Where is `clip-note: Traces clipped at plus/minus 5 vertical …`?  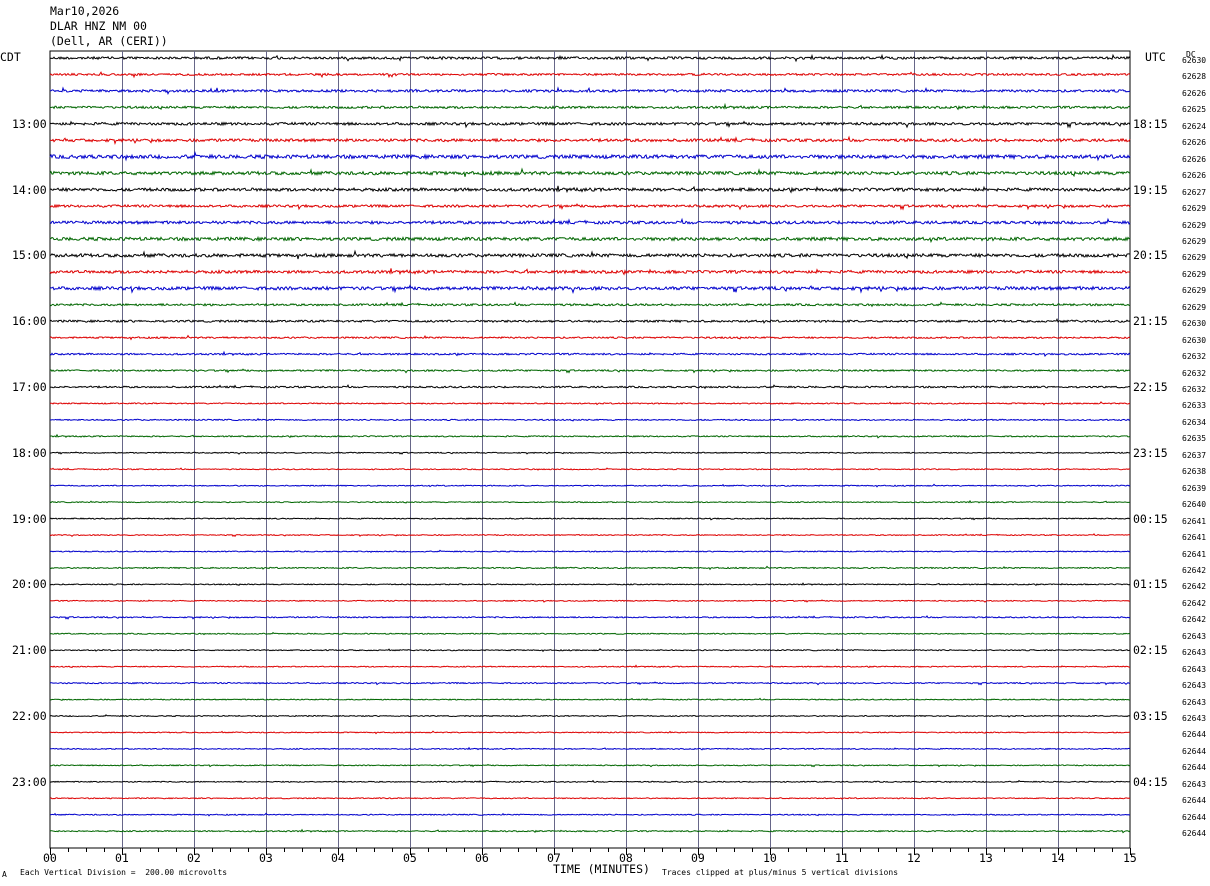
clip-note: Traces clipped at plus/minus 5 vertical … is located at coordinates (780, 872).